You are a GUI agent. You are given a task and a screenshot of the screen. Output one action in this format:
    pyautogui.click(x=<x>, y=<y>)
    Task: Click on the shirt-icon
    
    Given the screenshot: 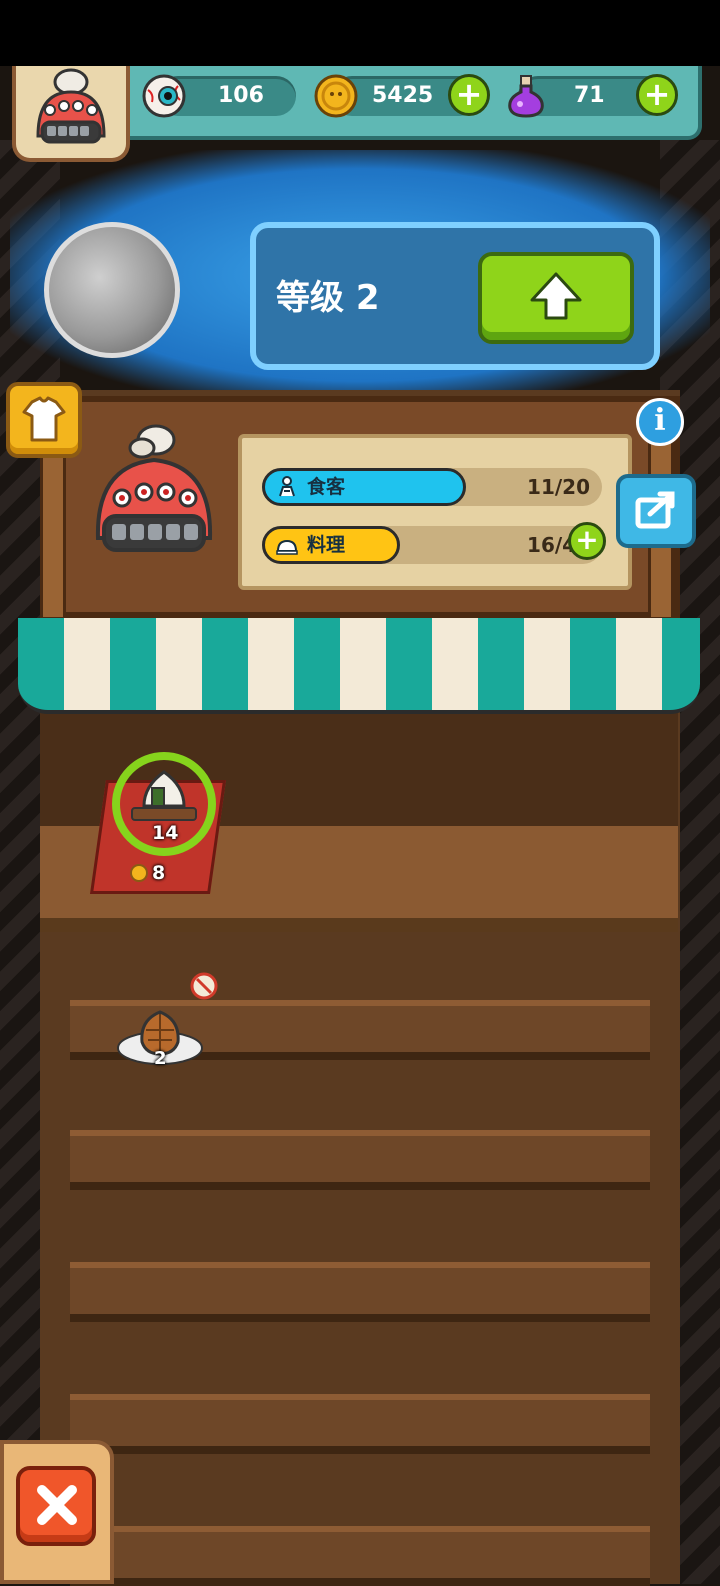 What is the action you would take?
    pyautogui.click(x=44, y=419)
    